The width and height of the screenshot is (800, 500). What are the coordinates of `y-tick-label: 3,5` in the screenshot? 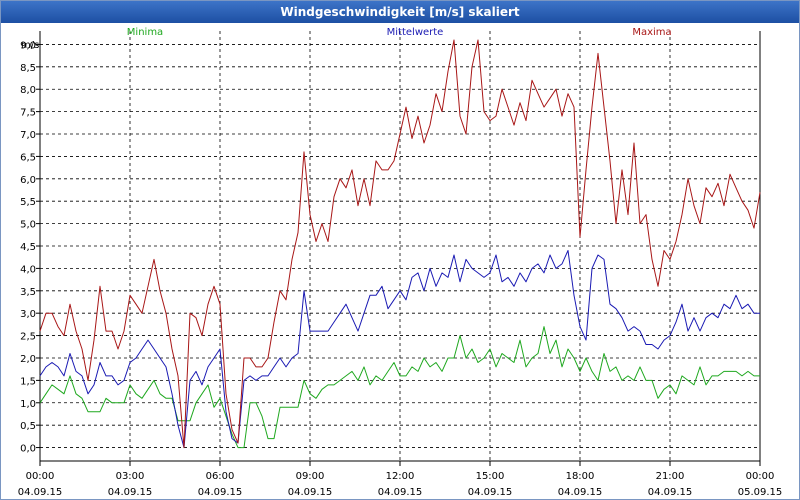 It's located at (28, 292).